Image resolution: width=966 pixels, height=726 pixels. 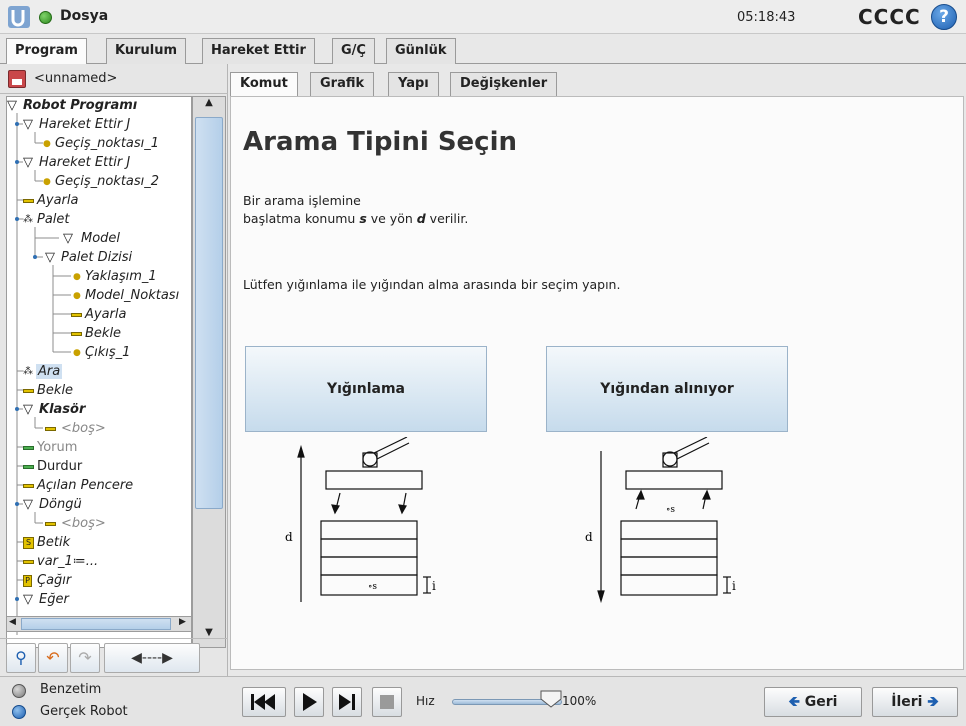 What do you see at coordinates (99, 486) in the screenshot?
I see `tree-node-popup: Açılan Pencere` at bounding box center [99, 486].